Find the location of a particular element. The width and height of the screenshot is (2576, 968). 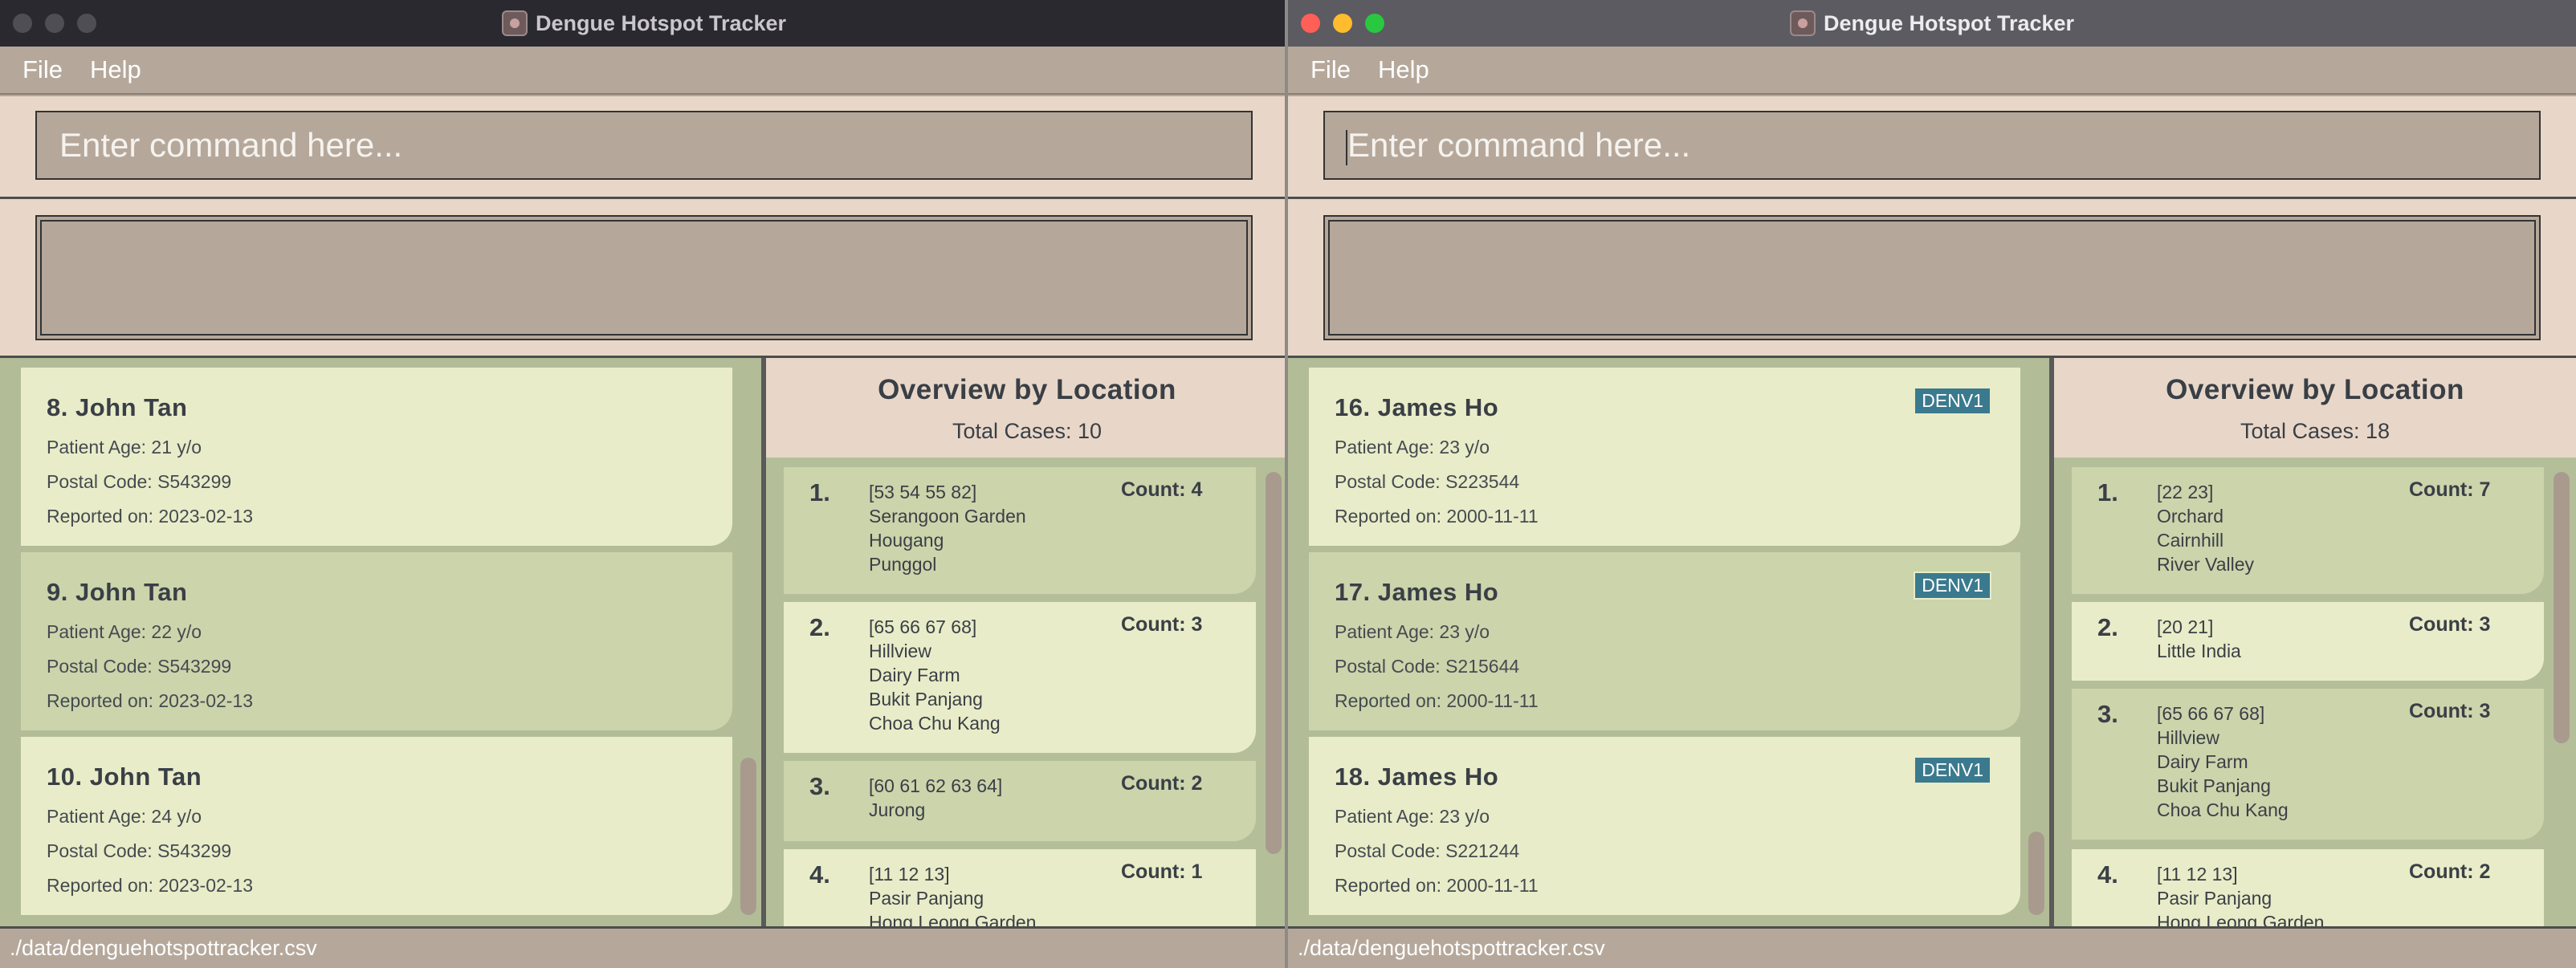

overview-item-locations: [60 61 62 63 64] Jurong is located at coordinates (935, 798).